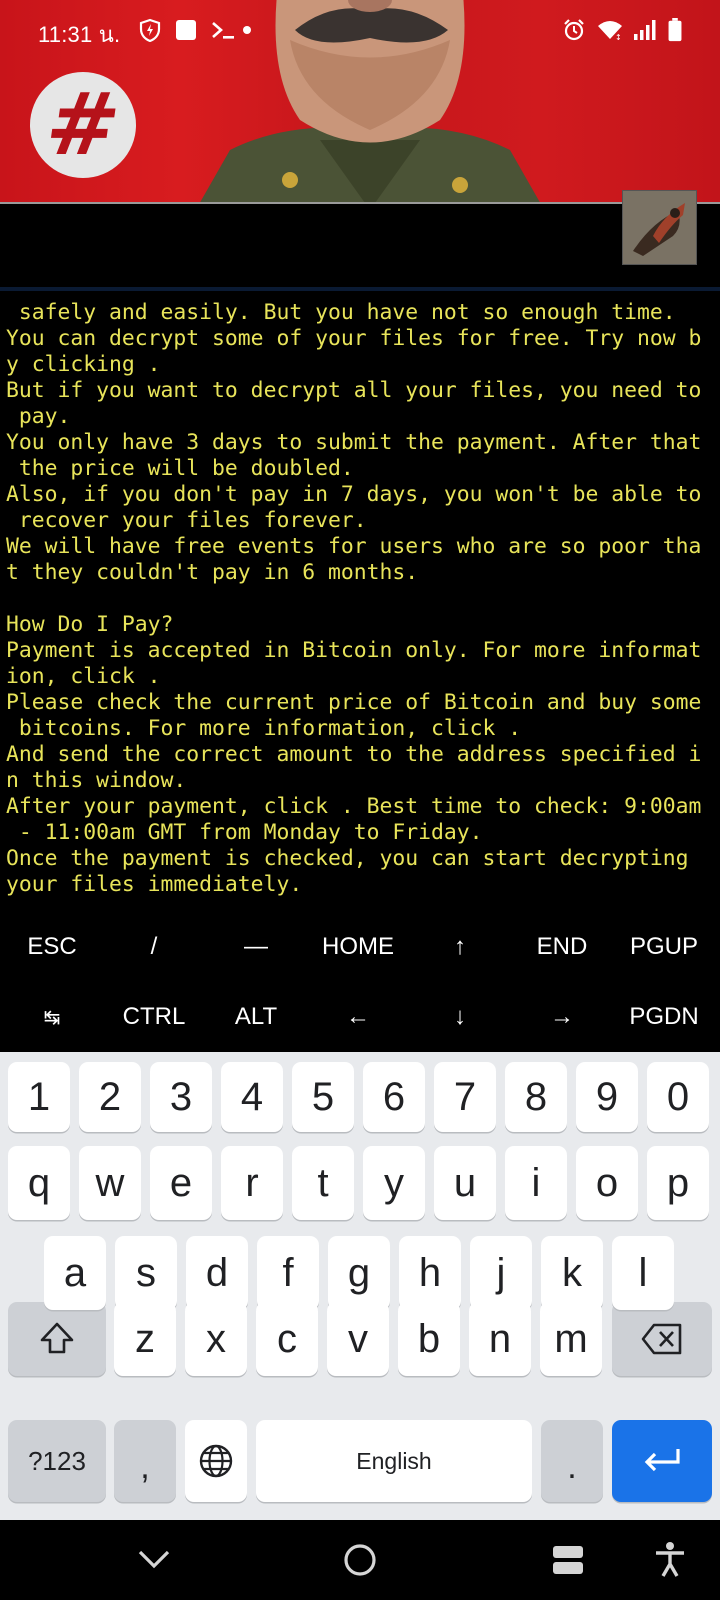 The image size is (720, 1600). What do you see at coordinates (562, 1017) in the screenshot?
I see `arrow-right-key: →` at bounding box center [562, 1017].